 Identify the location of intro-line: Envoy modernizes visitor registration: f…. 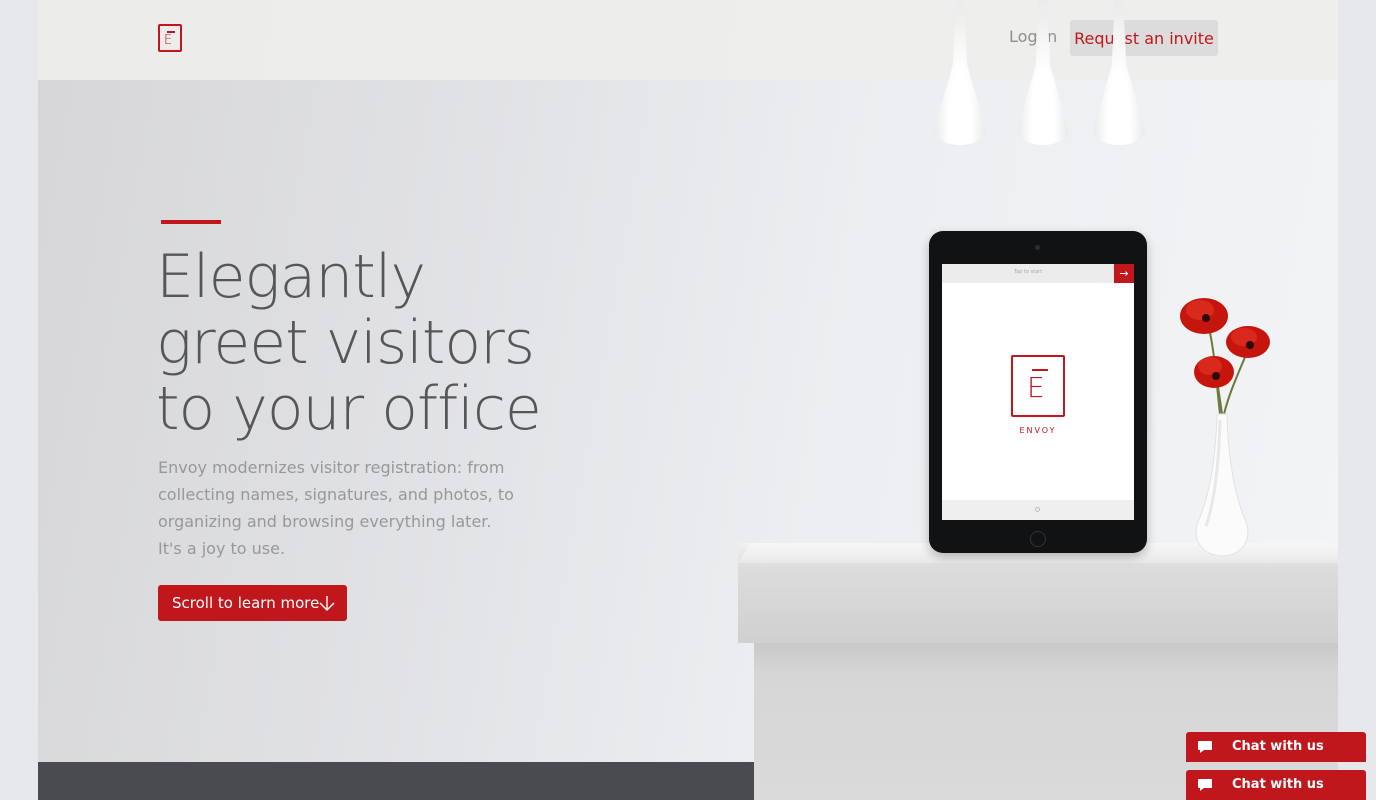
(331, 467).